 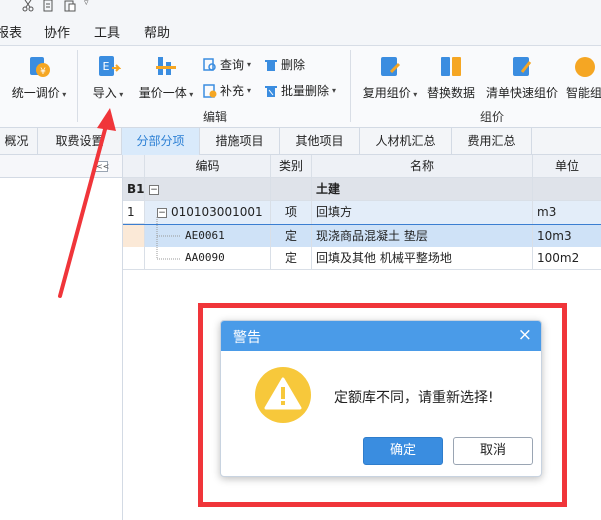 I want to click on menu-collaborate: 协作, so click(x=57, y=31).